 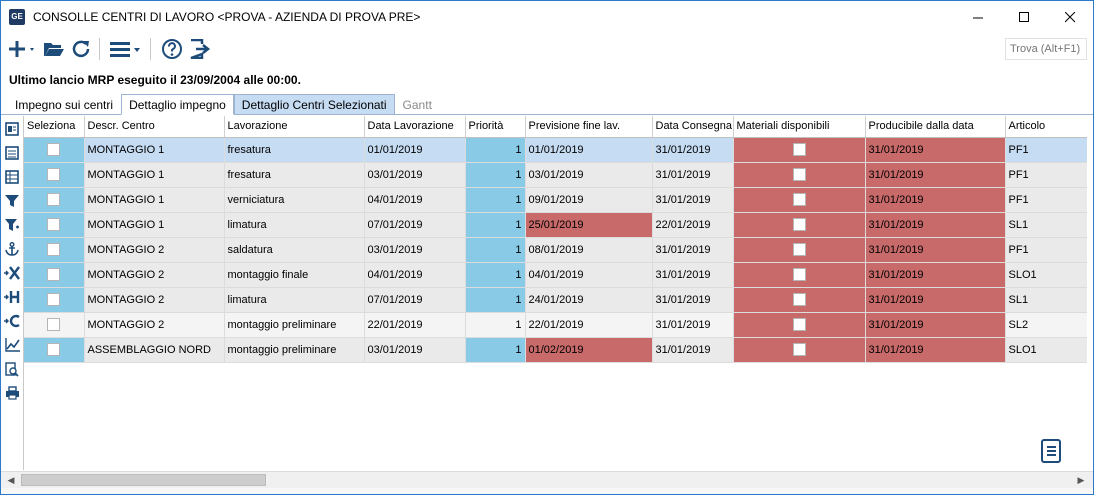 What do you see at coordinates (126, 49) in the screenshot?
I see `menu-button` at bounding box center [126, 49].